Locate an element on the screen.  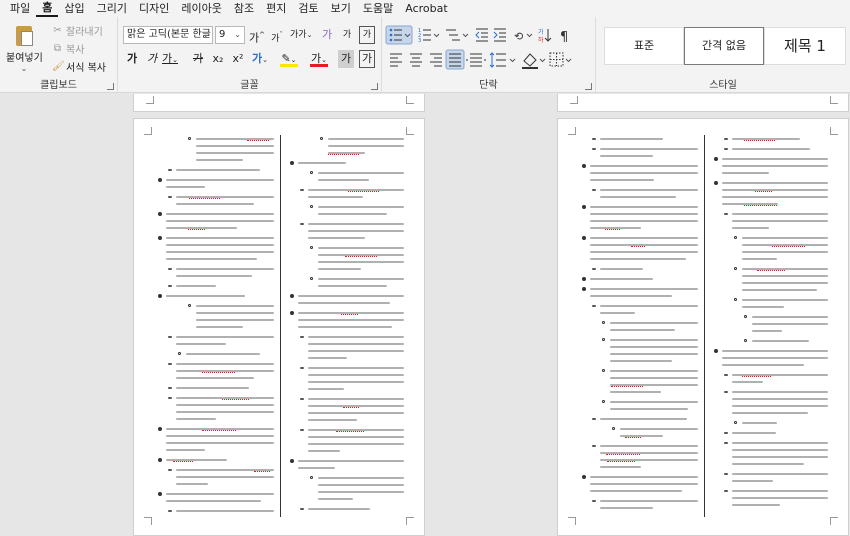
menu-layout: 레이아웃 is located at coordinates (201, 8).